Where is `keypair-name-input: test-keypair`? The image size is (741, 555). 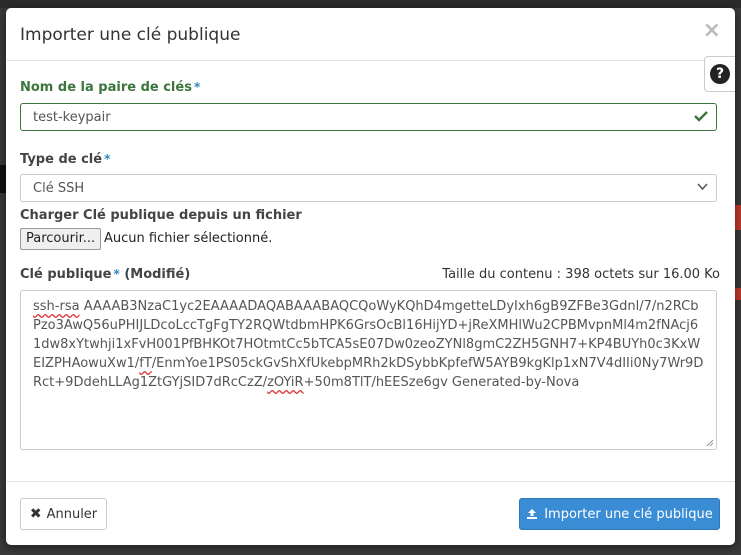 keypair-name-input: test-keypair is located at coordinates (368, 117).